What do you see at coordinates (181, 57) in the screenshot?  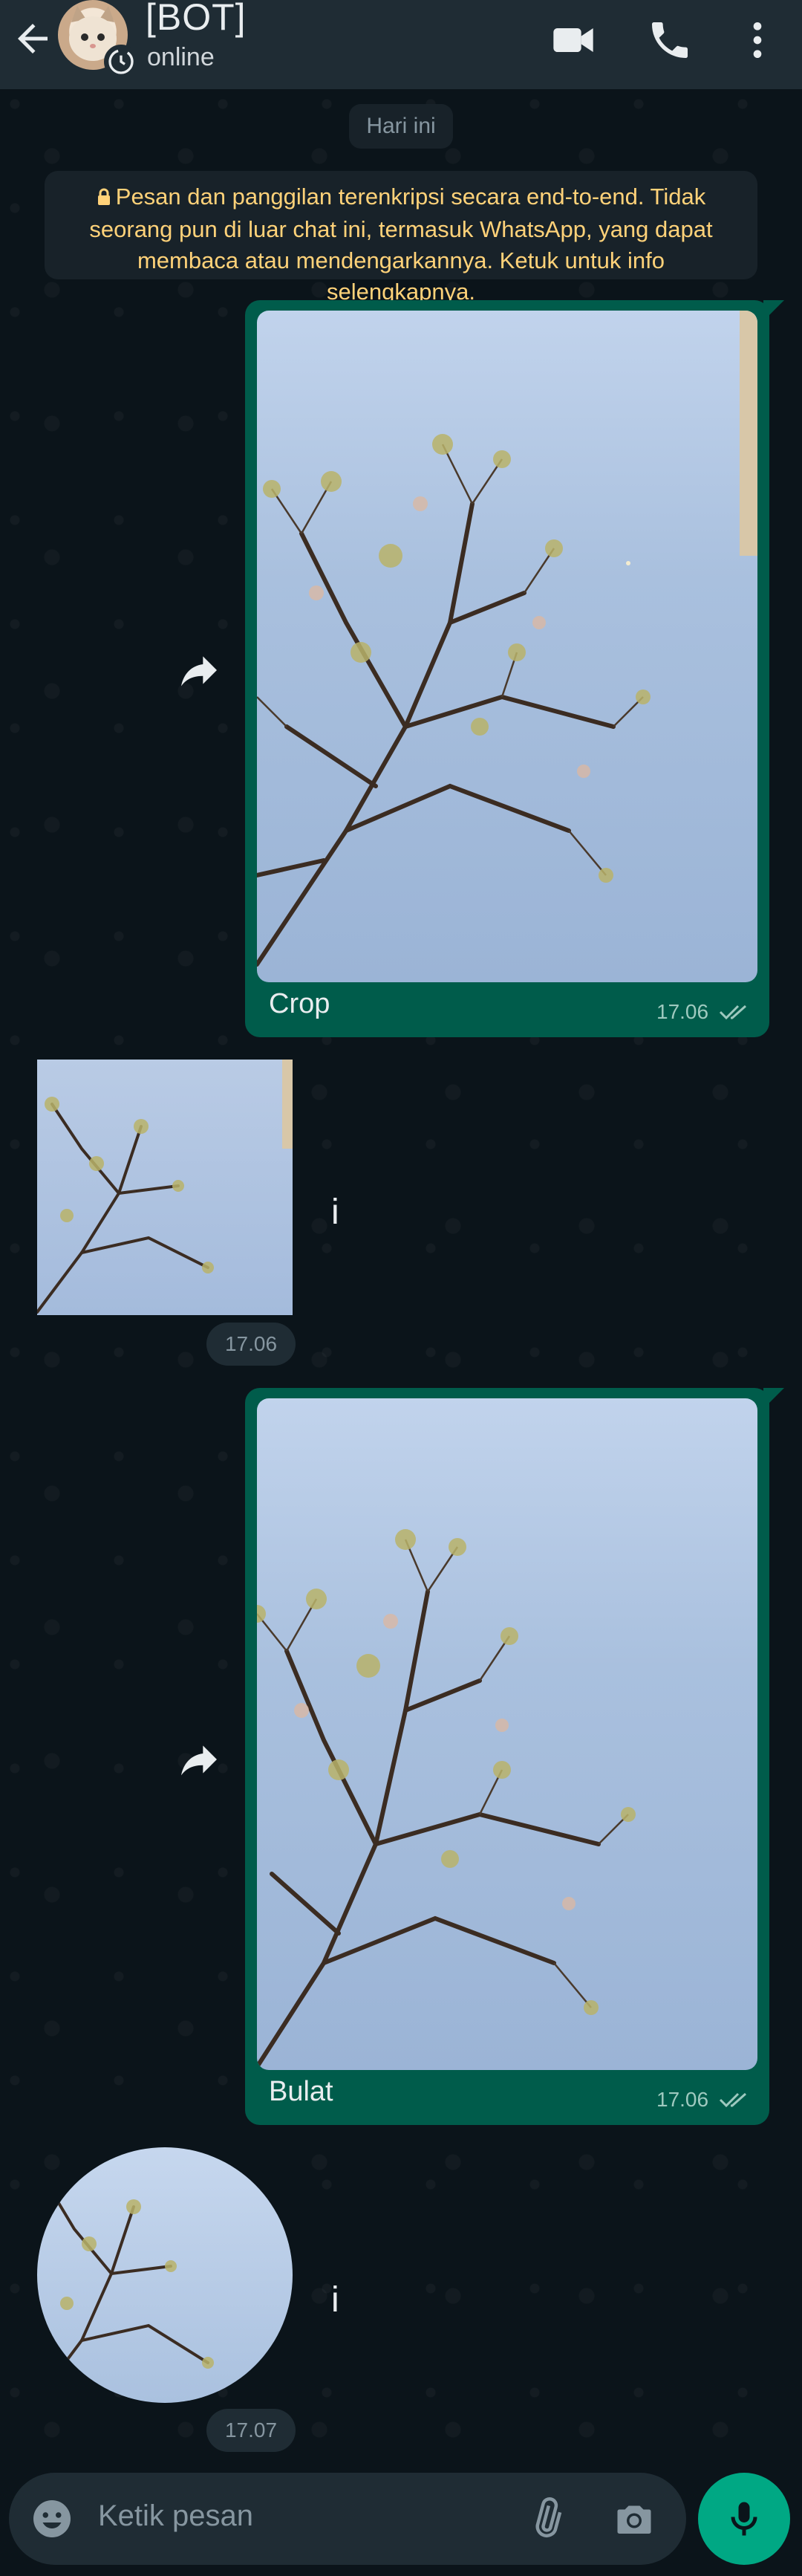 I see `contact-status: online` at bounding box center [181, 57].